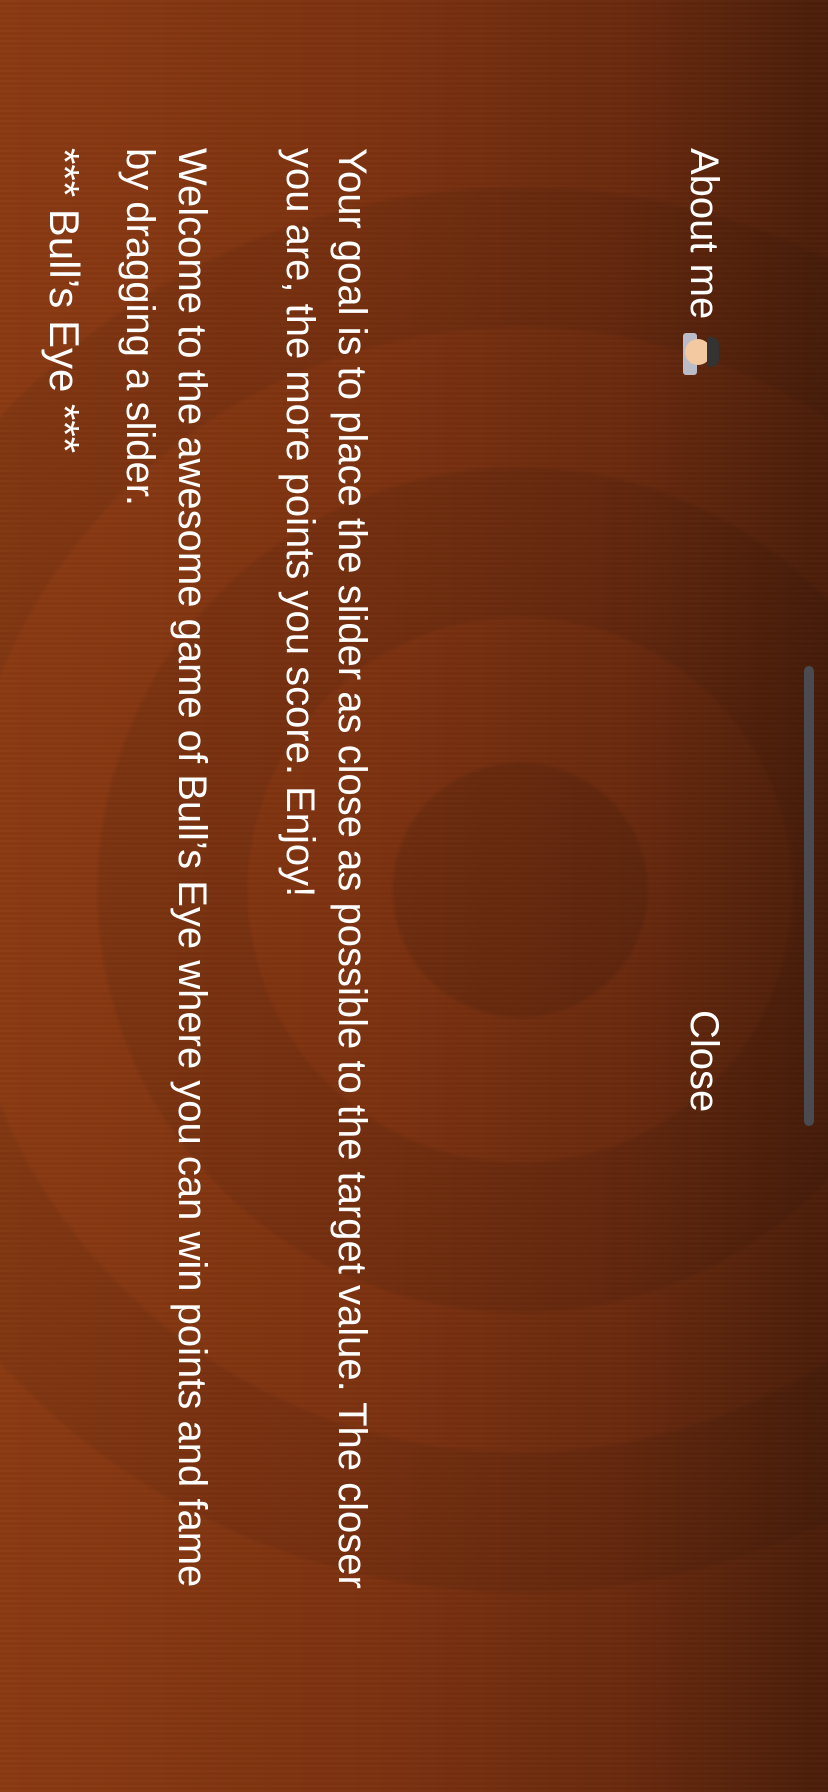 The width and height of the screenshot is (828, 1792). I want to click on close-button: Close, so click(704, 1061).